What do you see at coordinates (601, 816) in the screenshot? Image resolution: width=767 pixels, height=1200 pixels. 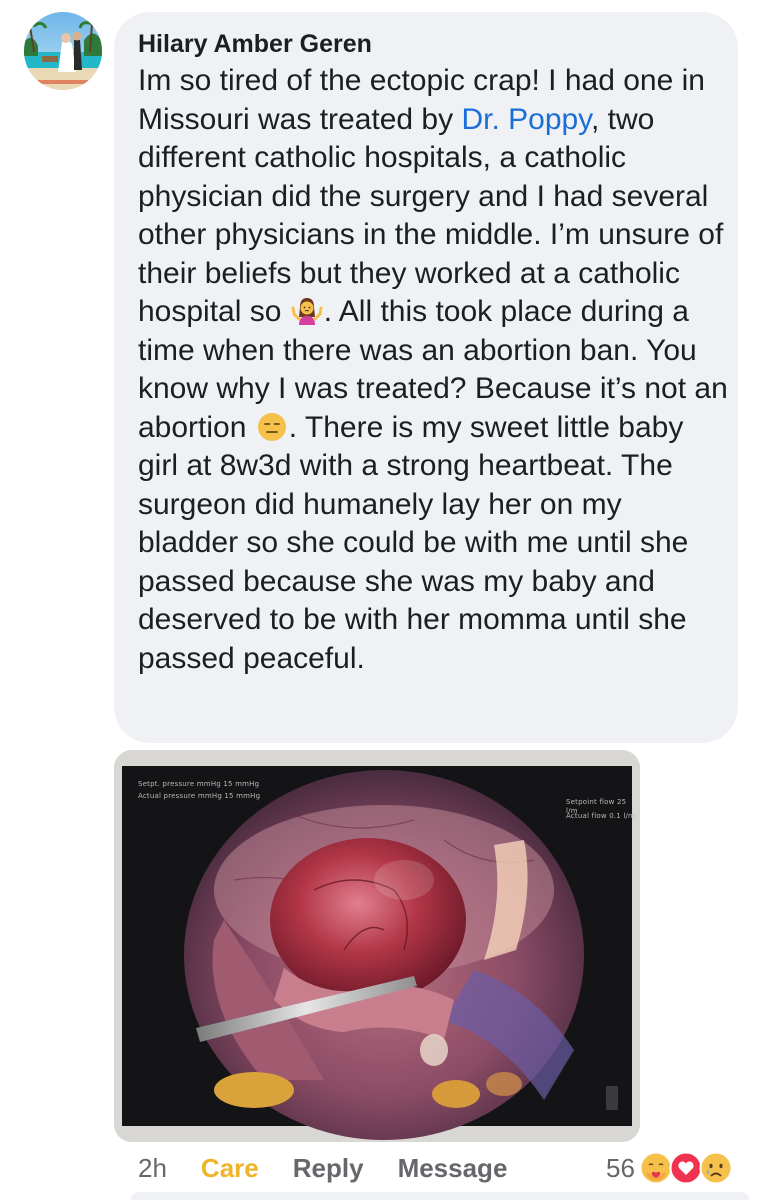 I see `overlay-actual-flow: Actual flow 0.1 l/m` at bounding box center [601, 816].